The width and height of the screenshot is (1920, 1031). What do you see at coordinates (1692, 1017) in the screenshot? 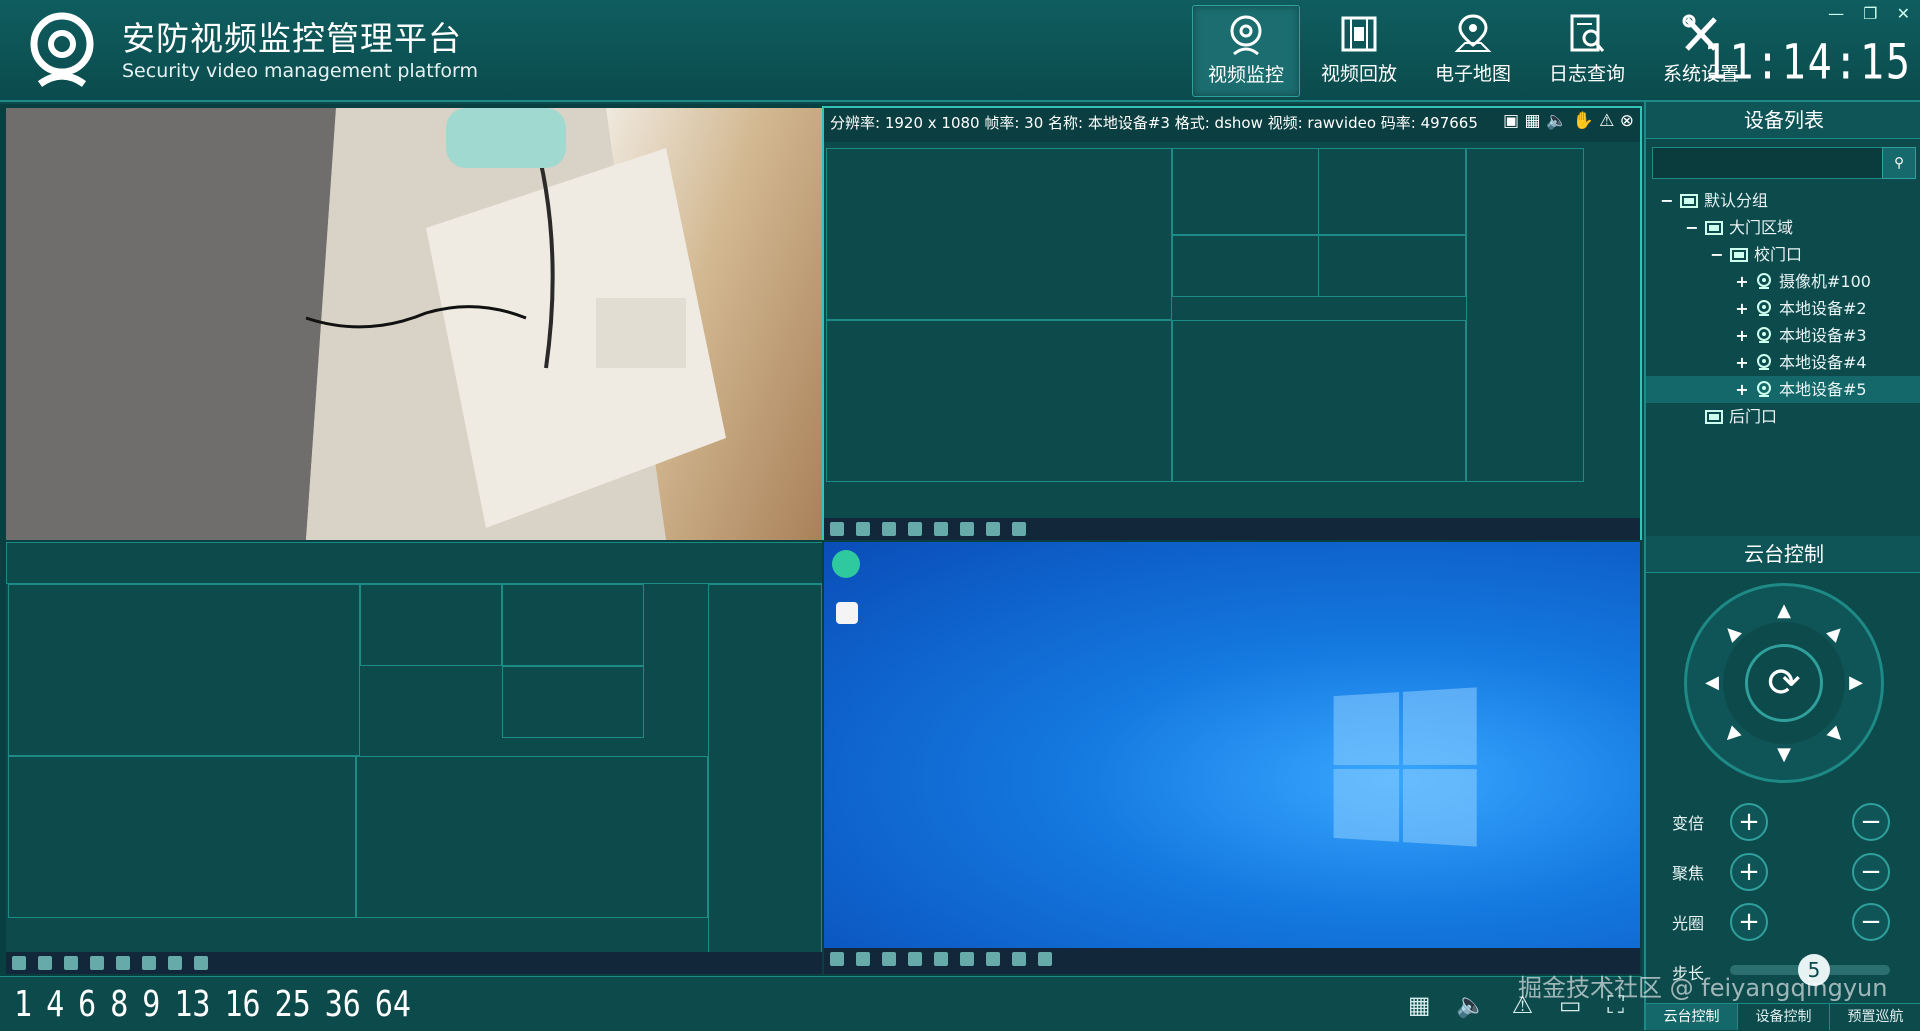
I see `tab-ptz-control: 云台控制` at bounding box center [1692, 1017].